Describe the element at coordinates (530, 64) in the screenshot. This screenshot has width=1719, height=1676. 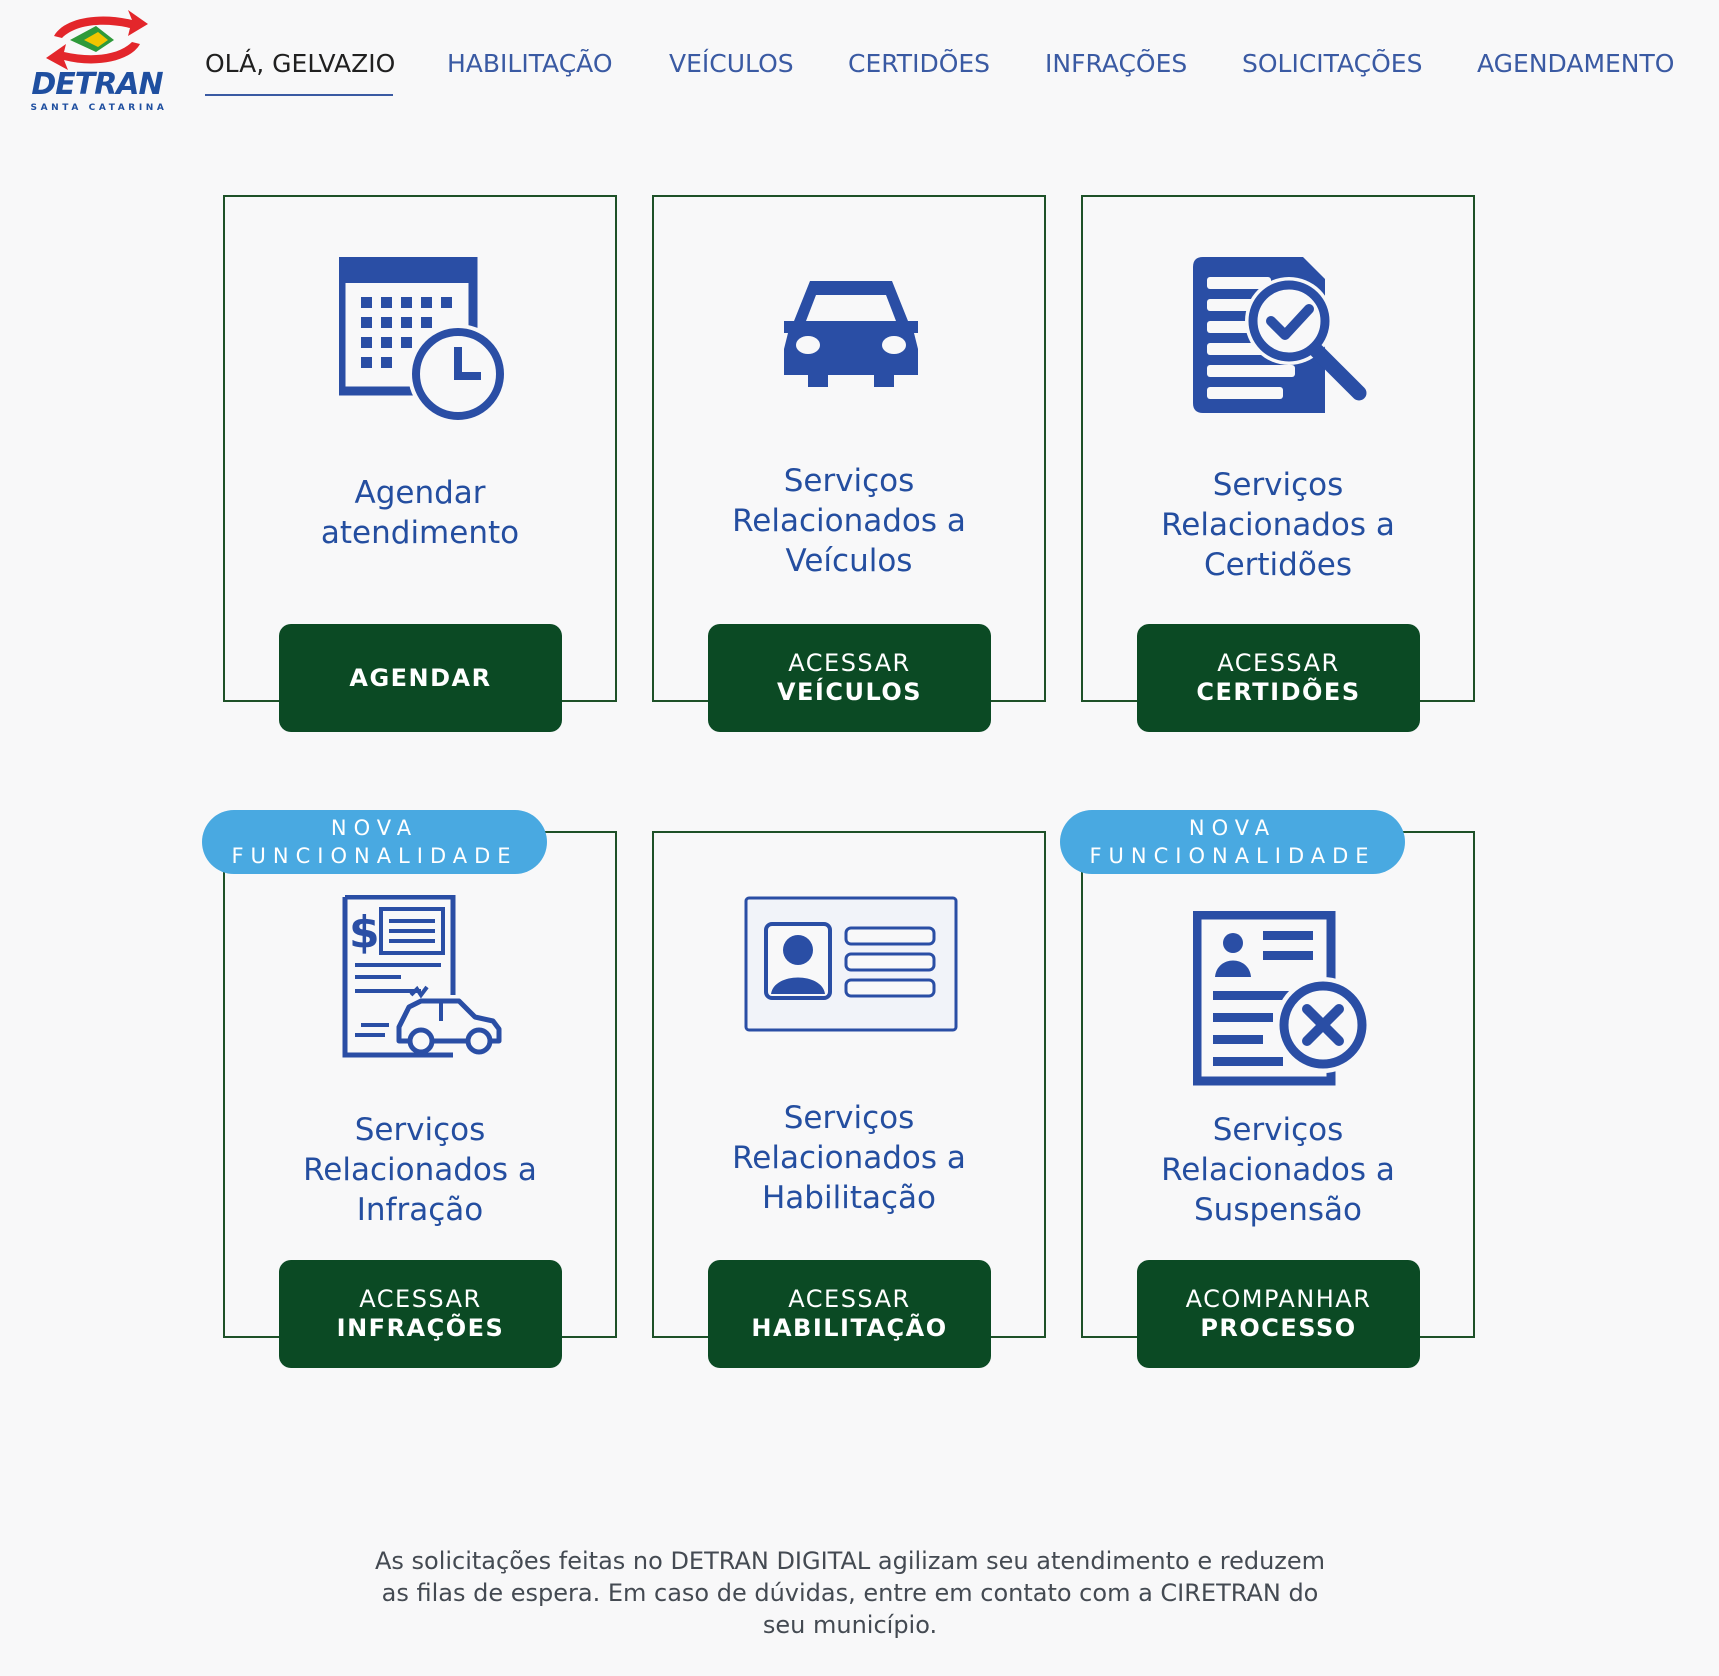
I see `nav-habilitacao: HABILITAÇÃO` at that location.